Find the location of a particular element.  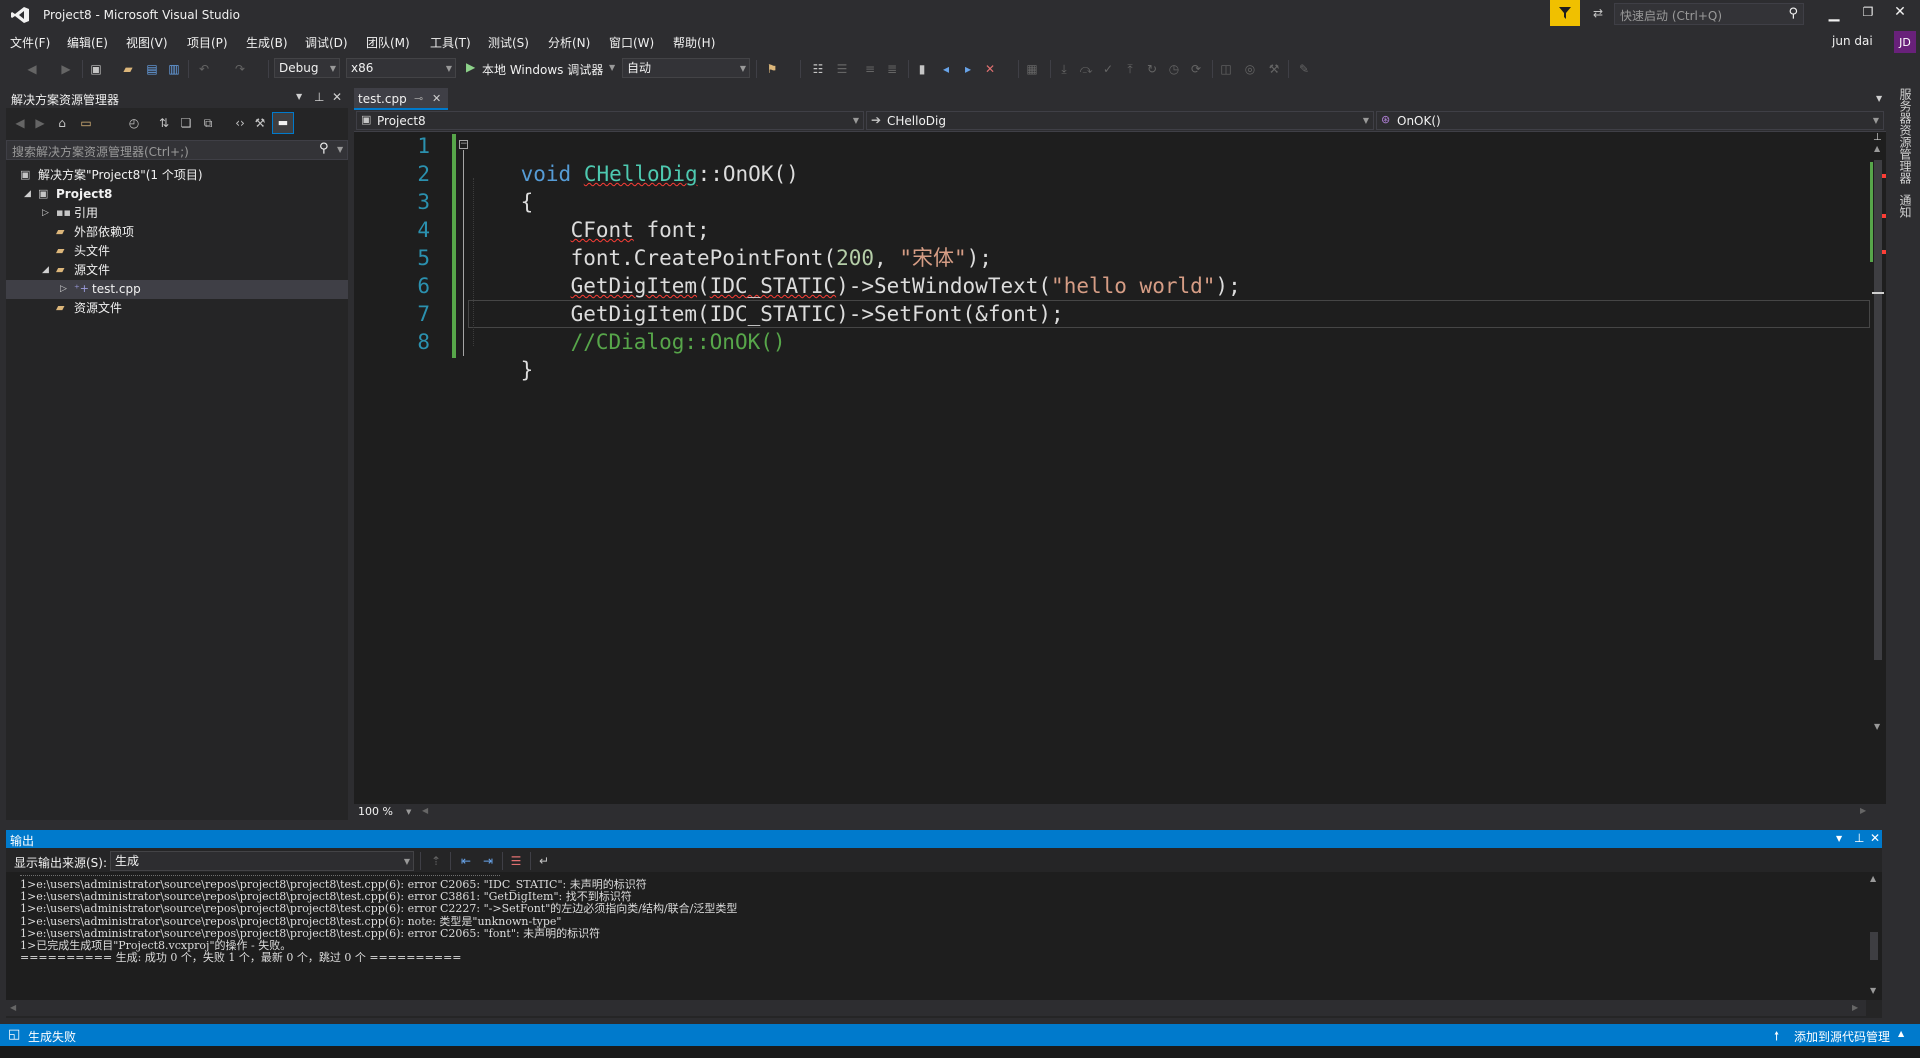

output-vertical-scrollbar: ▲ ▼ is located at coordinates (1874, 936).